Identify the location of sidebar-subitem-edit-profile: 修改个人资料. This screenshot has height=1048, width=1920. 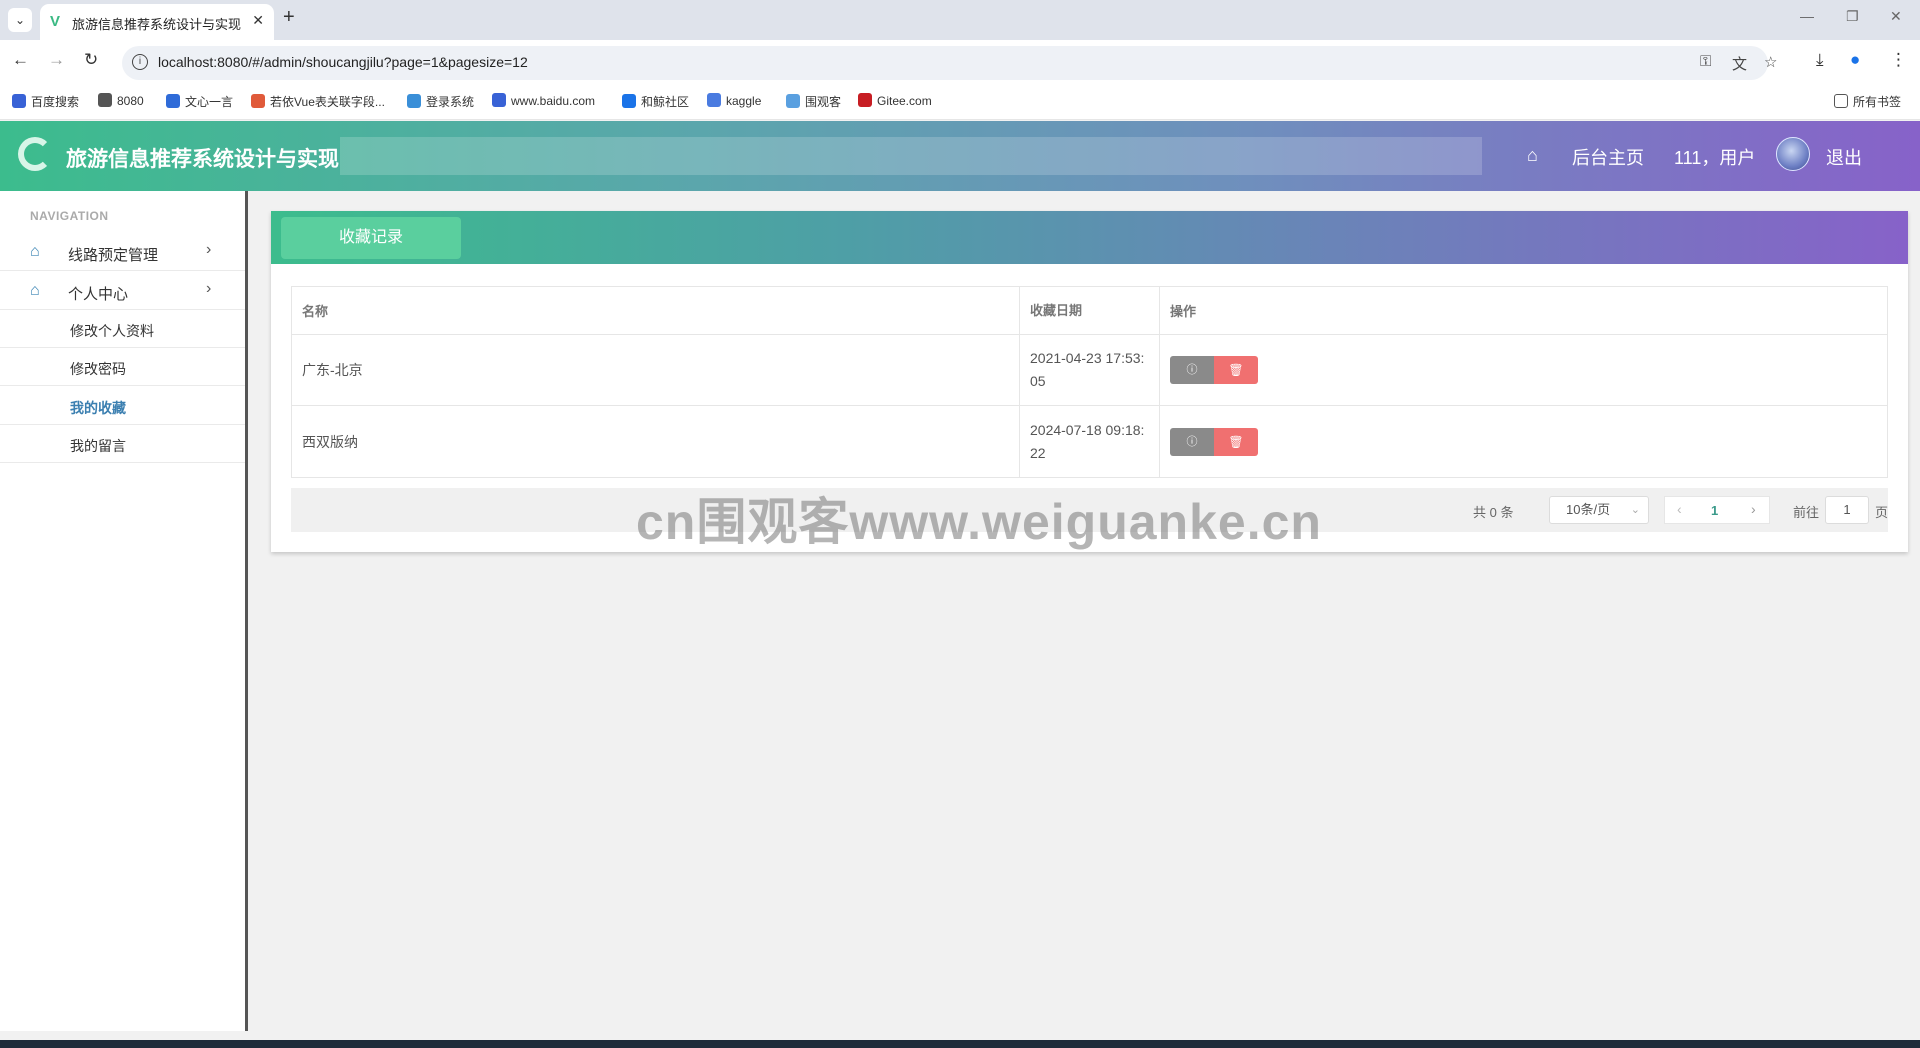
(122, 329).